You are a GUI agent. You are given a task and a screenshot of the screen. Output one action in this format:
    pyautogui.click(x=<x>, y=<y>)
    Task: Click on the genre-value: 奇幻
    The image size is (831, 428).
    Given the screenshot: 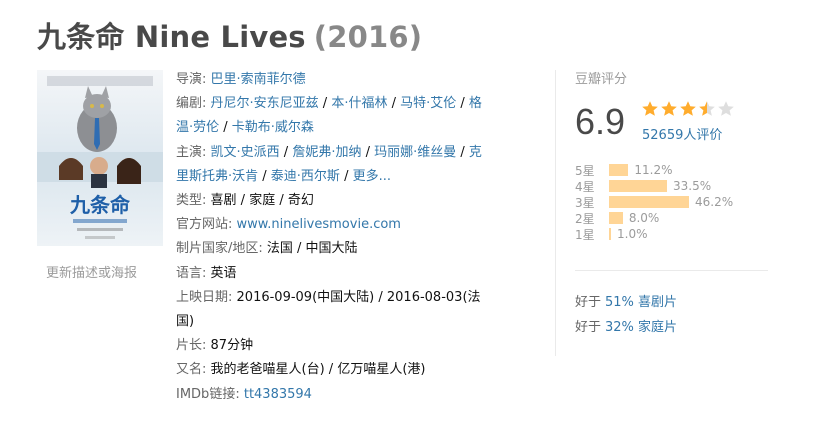 What is the action you would take?
    pyautogui.click(x=300, y=201)
    